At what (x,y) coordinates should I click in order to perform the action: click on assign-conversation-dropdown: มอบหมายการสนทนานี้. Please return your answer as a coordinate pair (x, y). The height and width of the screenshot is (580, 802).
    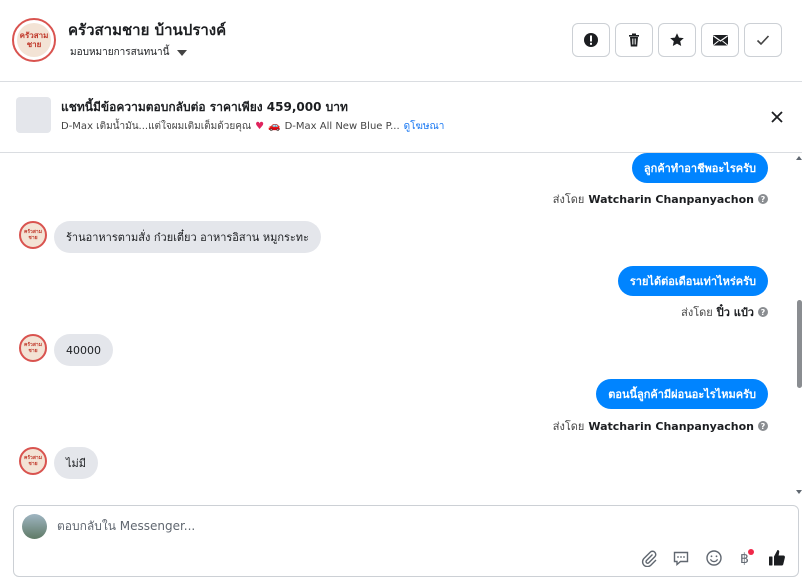
    Looking at the image, I should click on (129, 52).